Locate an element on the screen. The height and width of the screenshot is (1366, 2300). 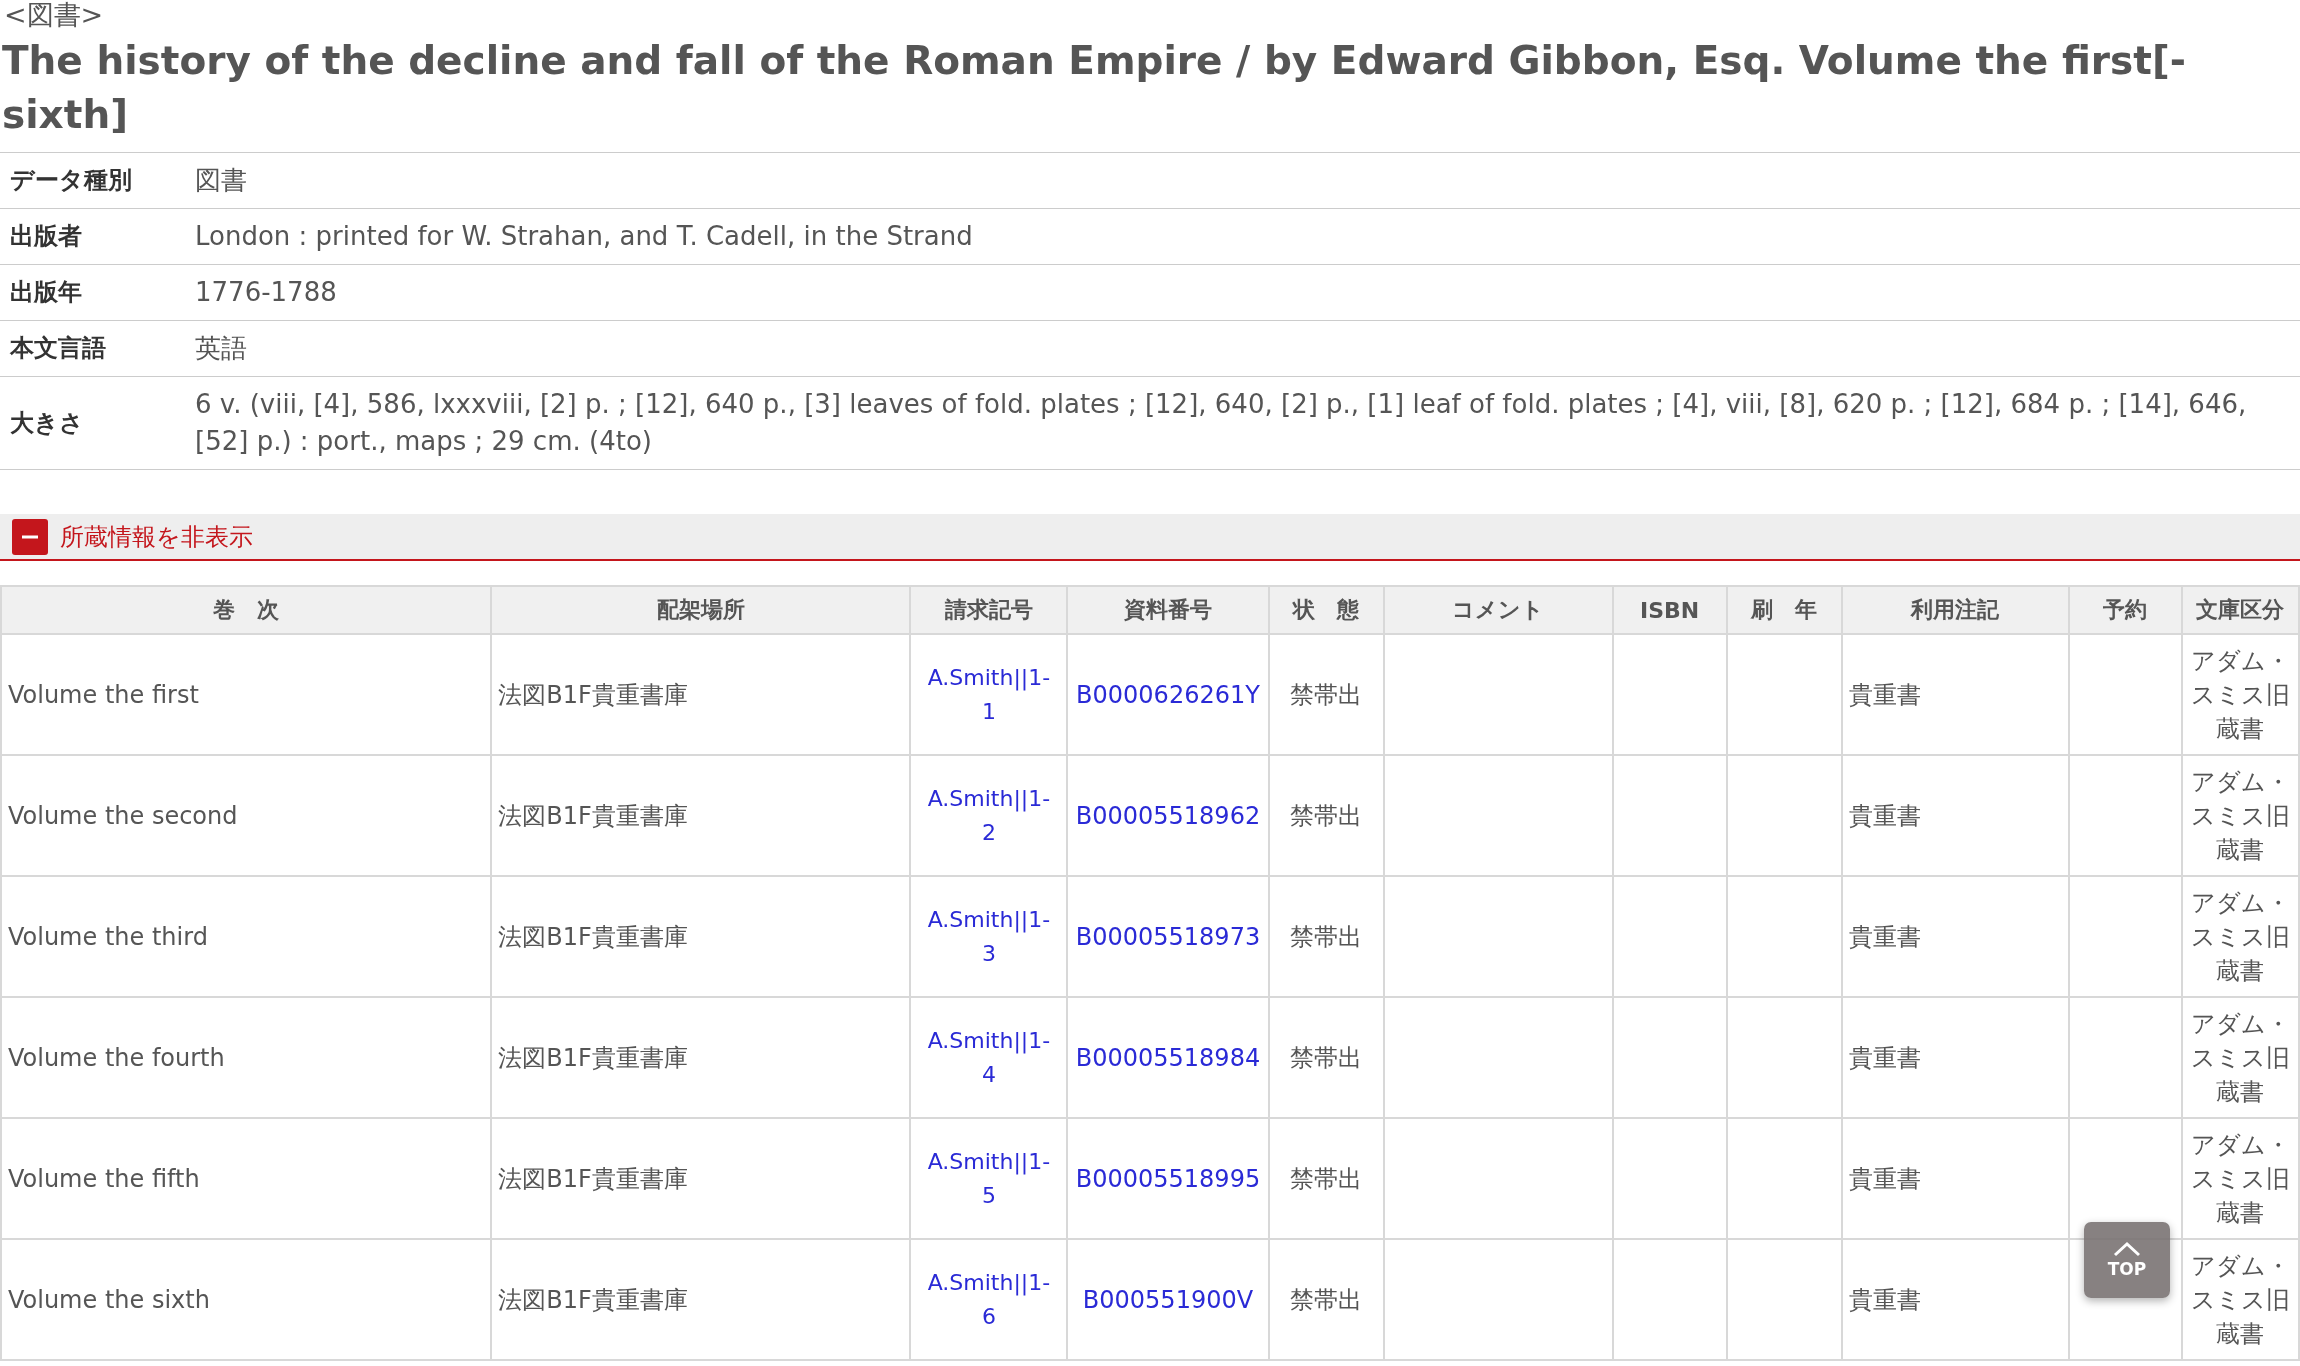
column-header: コメント is located at coordinates (1498, 610).